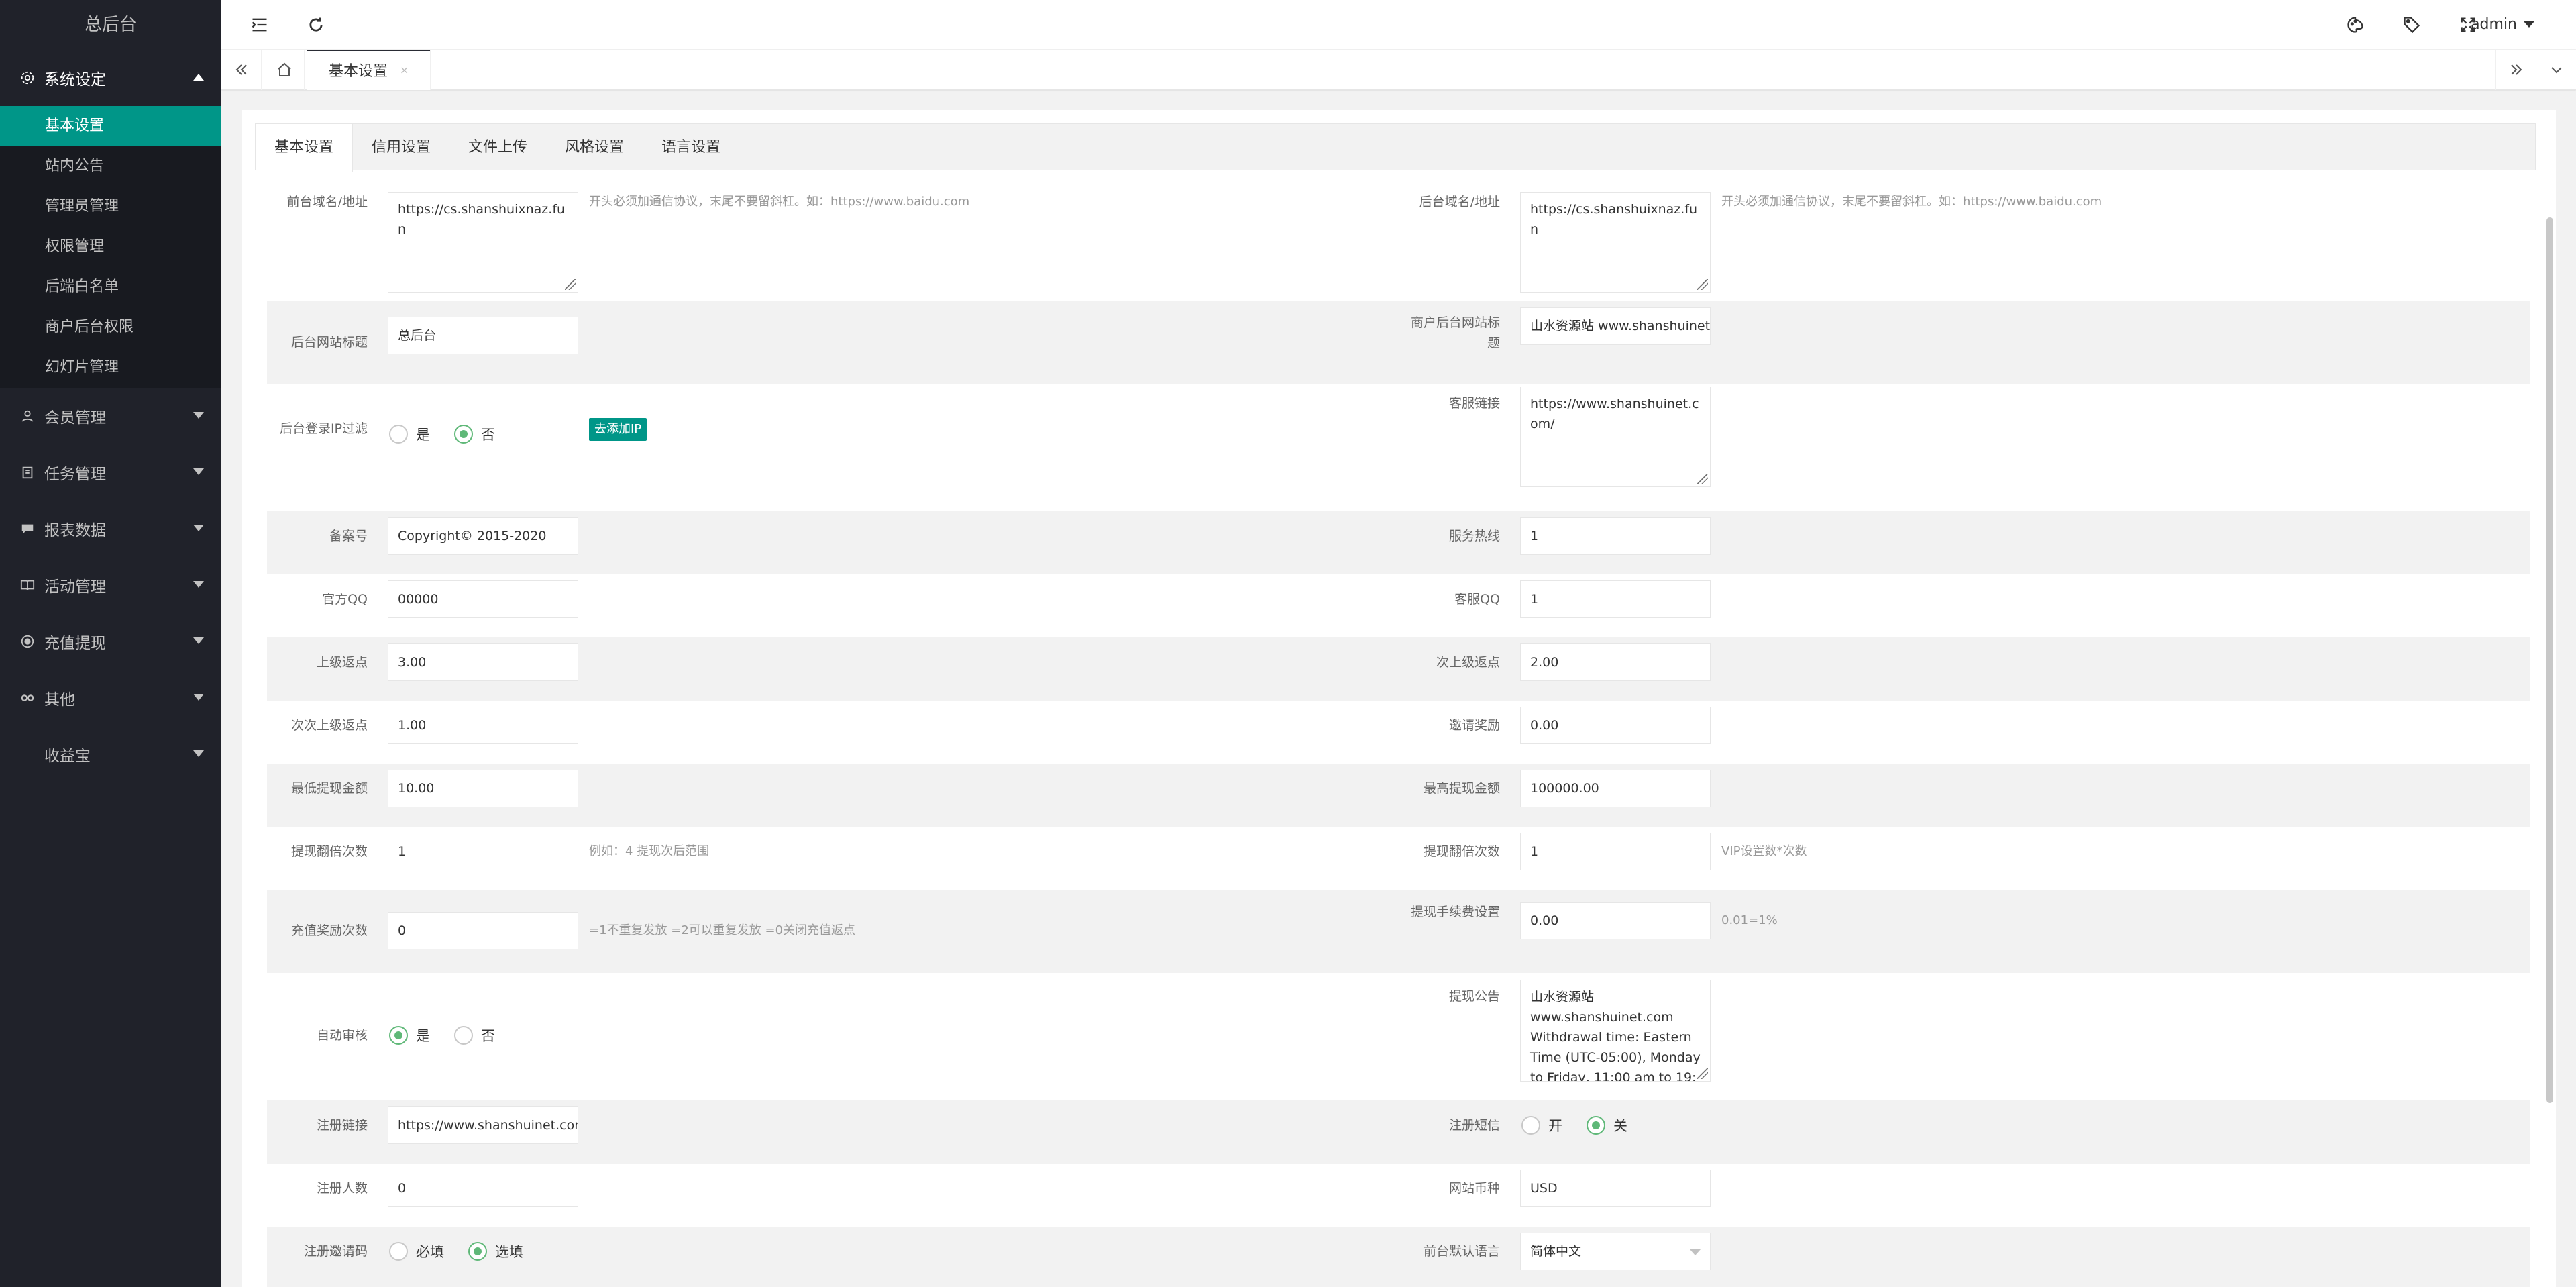 Image resolution: width=2576 pixels, height=1287 pixels. I want to click on min-withdraw-label: 最低提现金额, so click(329, 788).